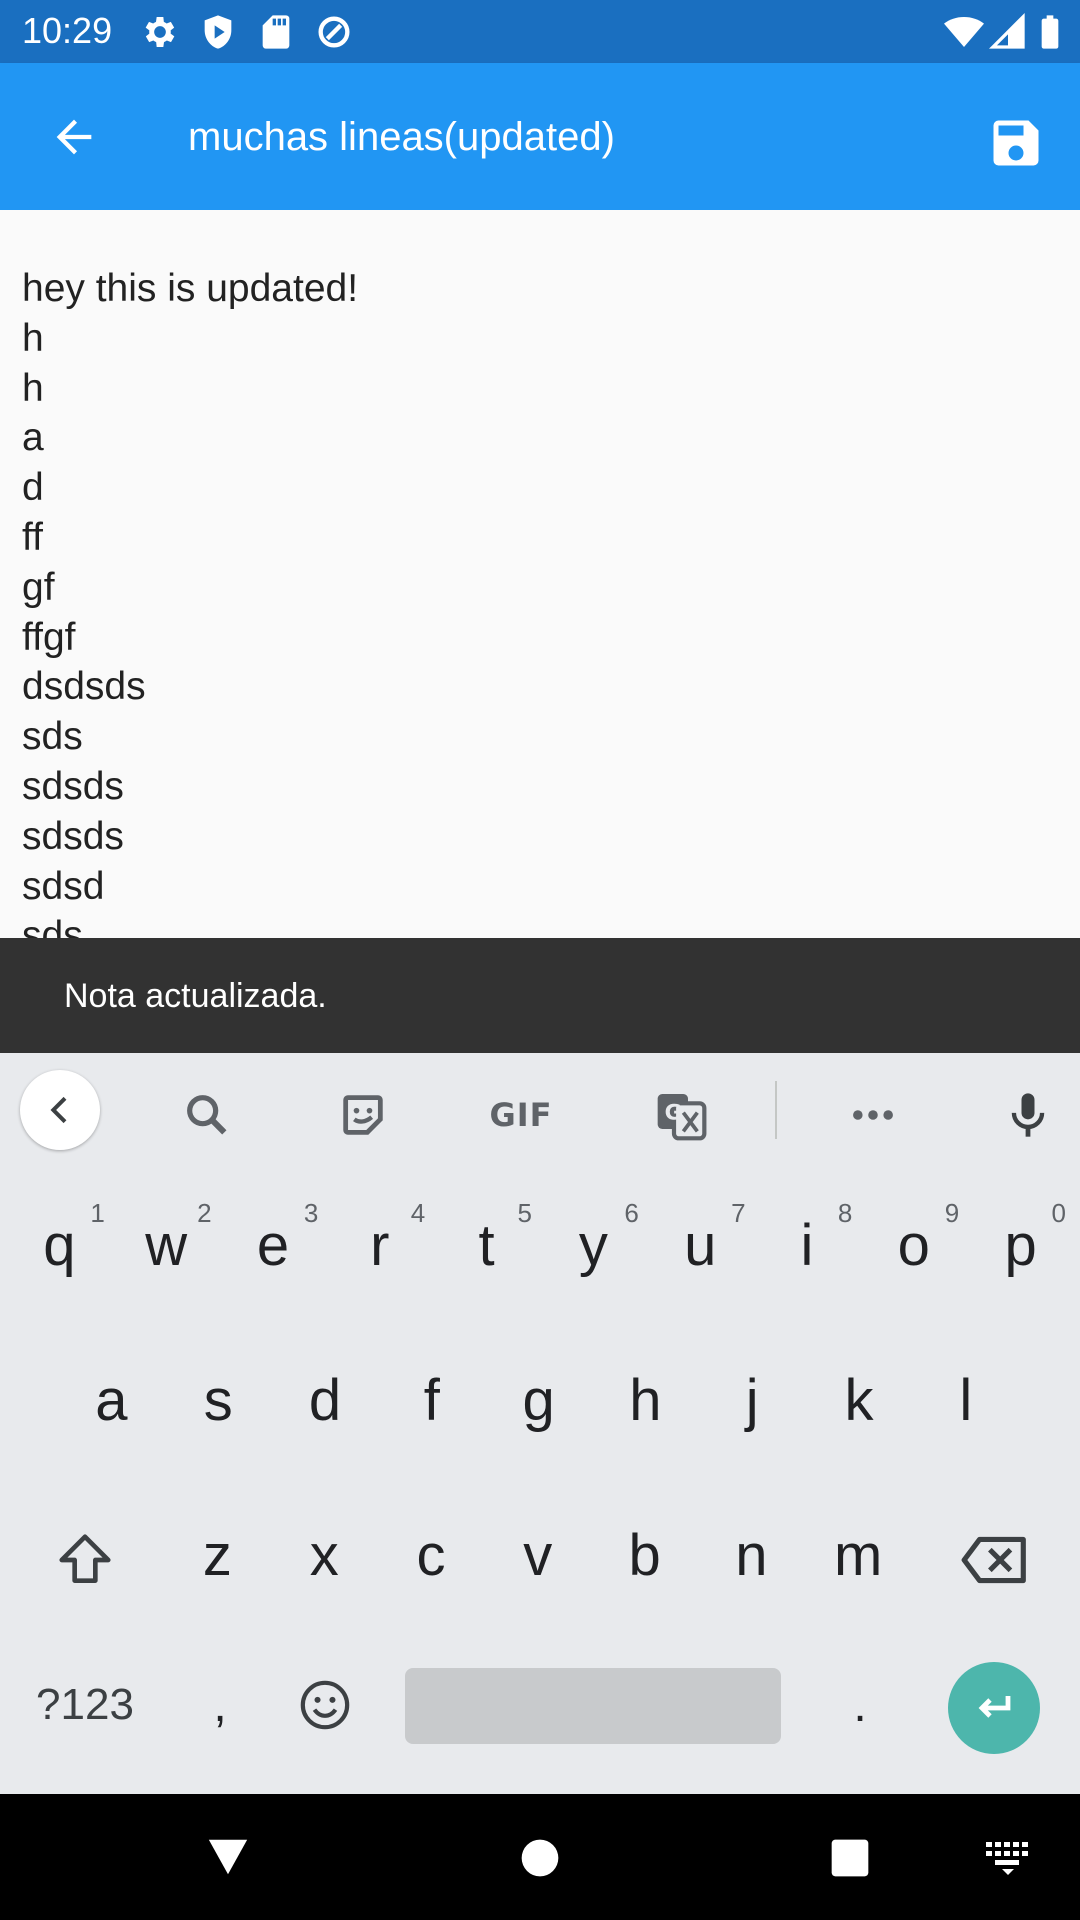 The image size is (1080, 1920). What do you see at coordinates (873, 1115) in the screenshot?
I see `keyboard-more-button` at bounding box center [873, 1115].